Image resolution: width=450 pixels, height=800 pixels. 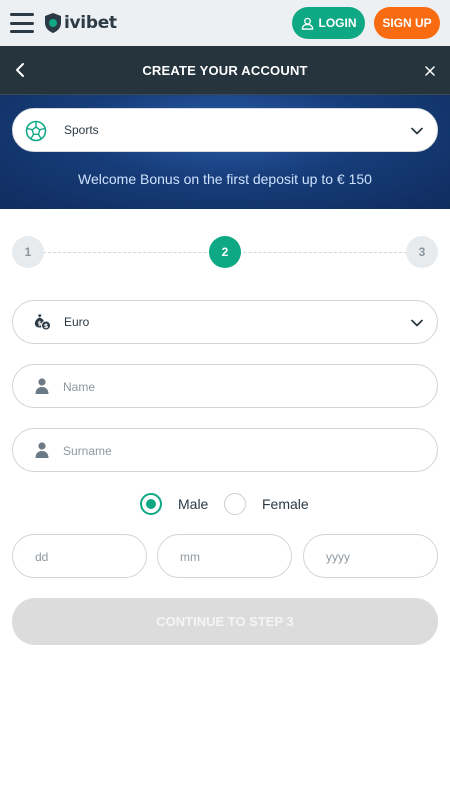 I want to click on user-icon, so click(x=307, y=23).